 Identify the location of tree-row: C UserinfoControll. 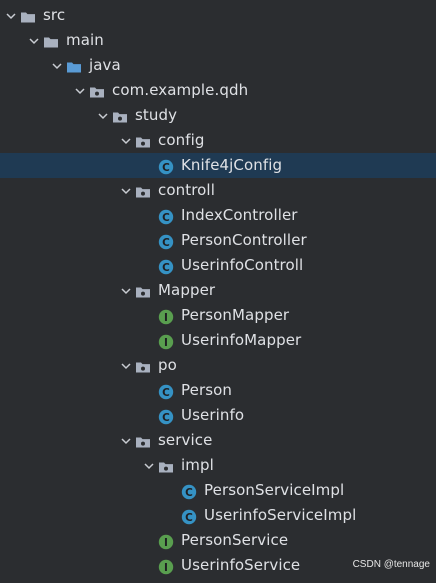
(218, 265).